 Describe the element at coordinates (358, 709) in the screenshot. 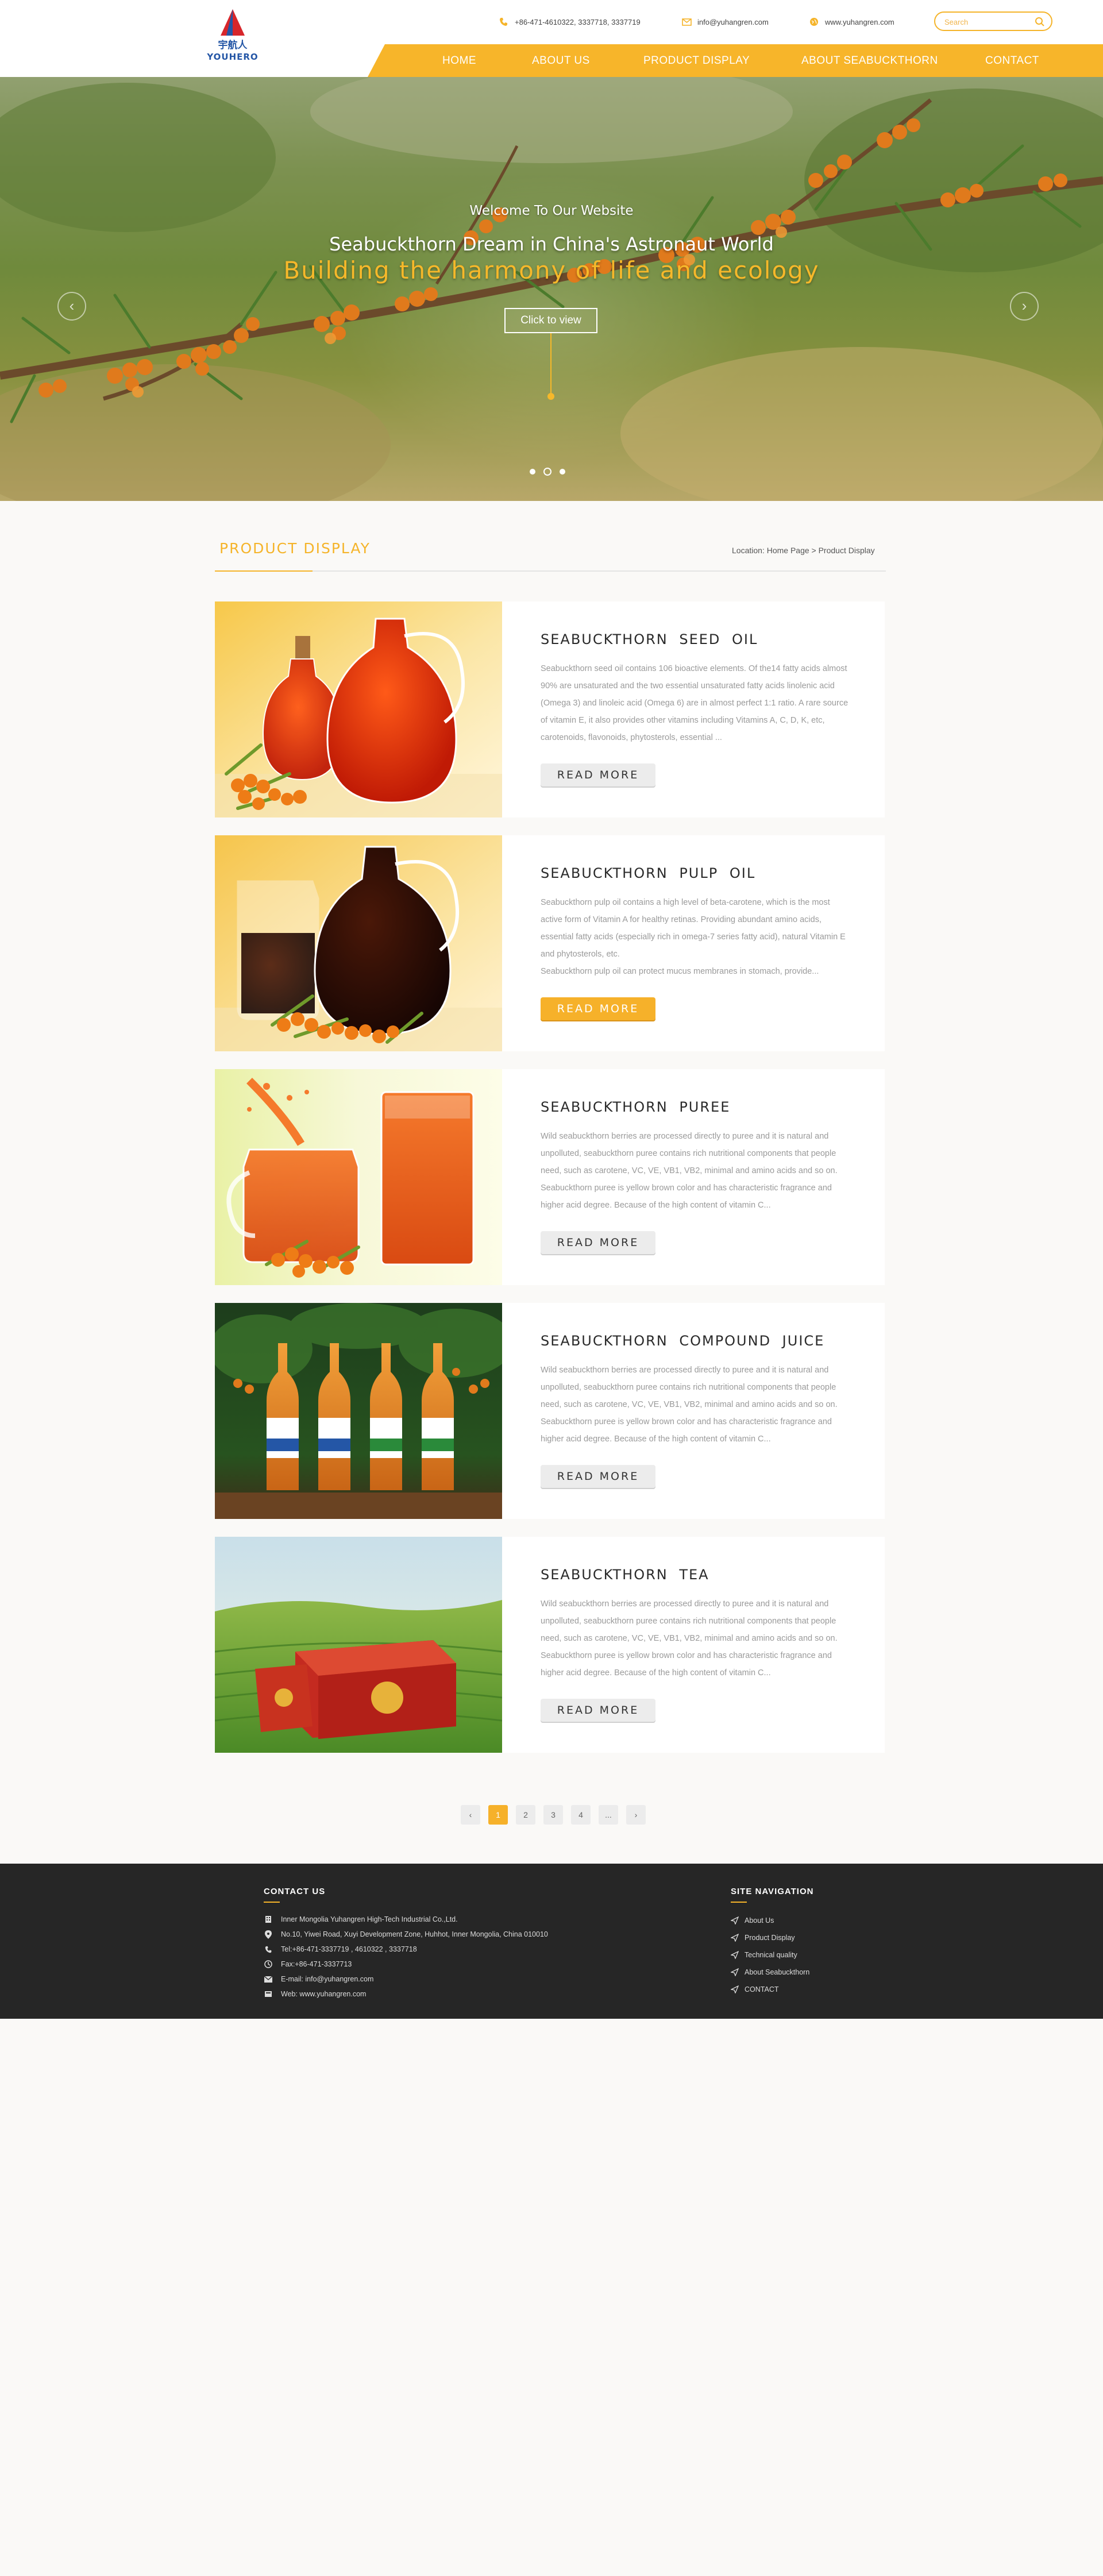

I see `product-image-seed-oil` at that location.